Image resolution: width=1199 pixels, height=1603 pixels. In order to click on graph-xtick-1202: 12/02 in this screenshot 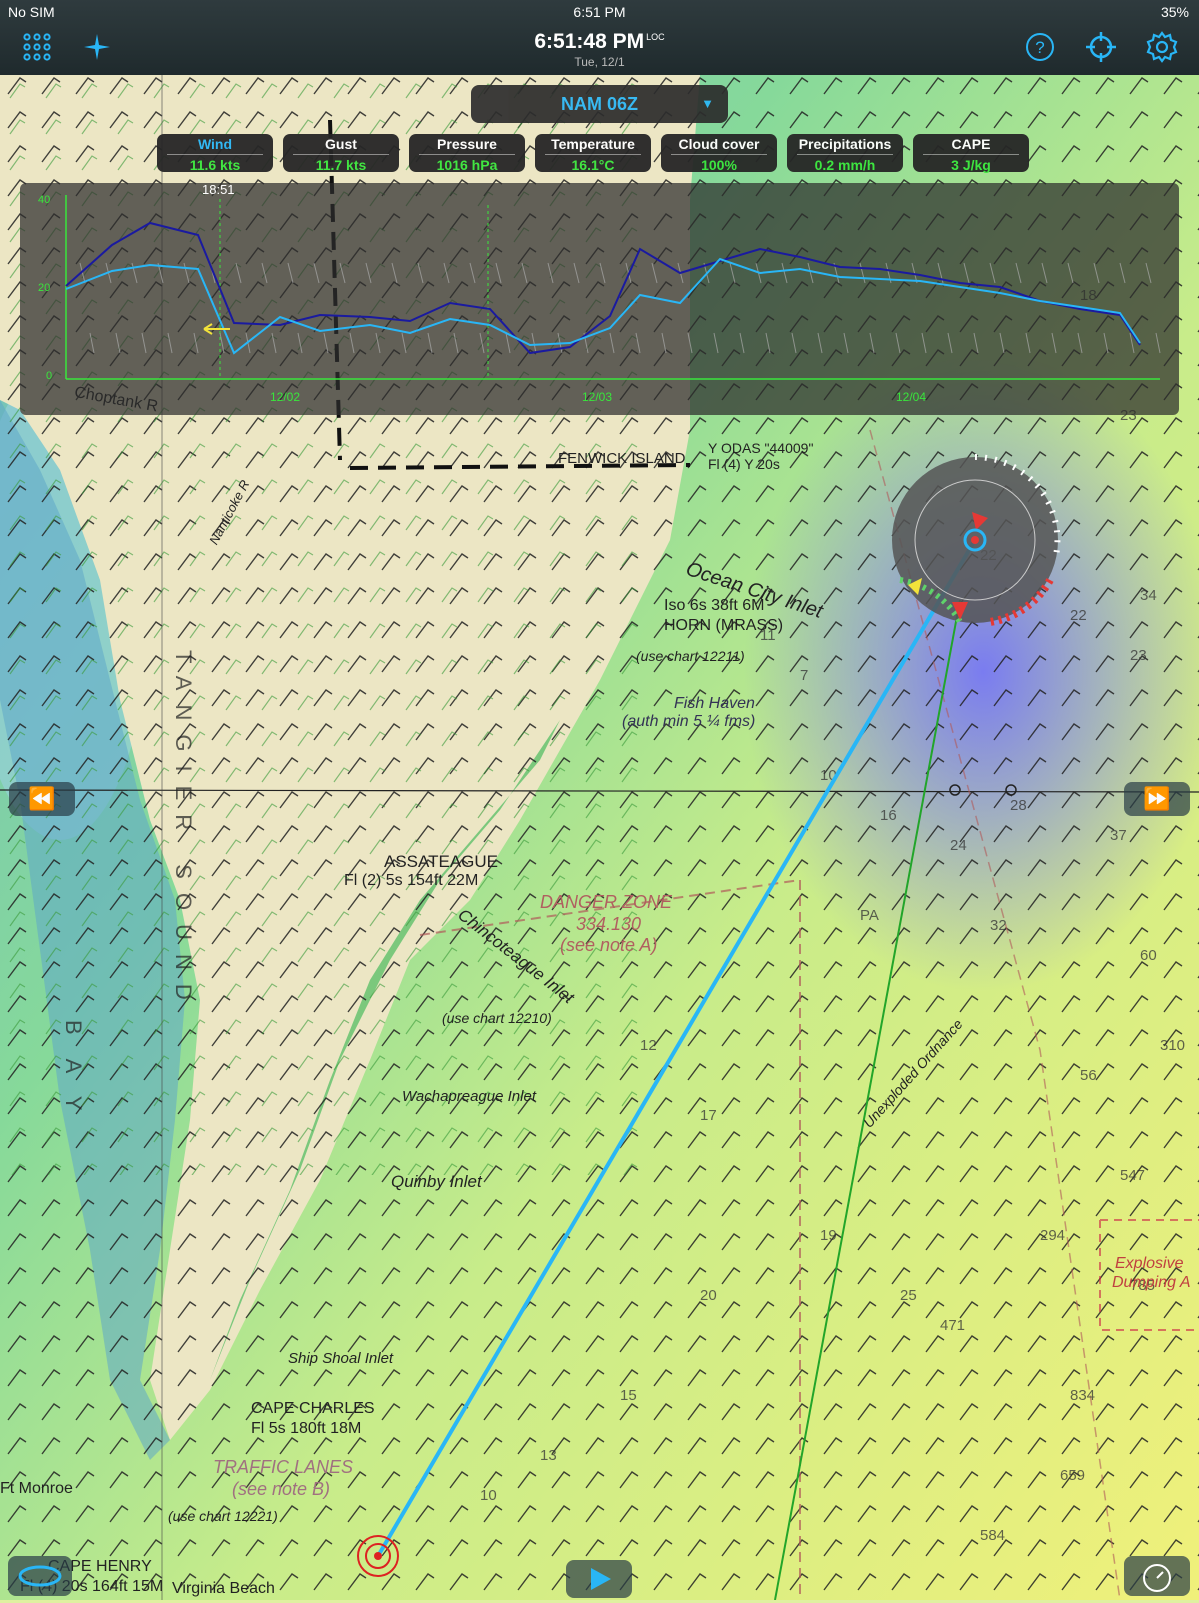, I will do `click(285, 397)`.